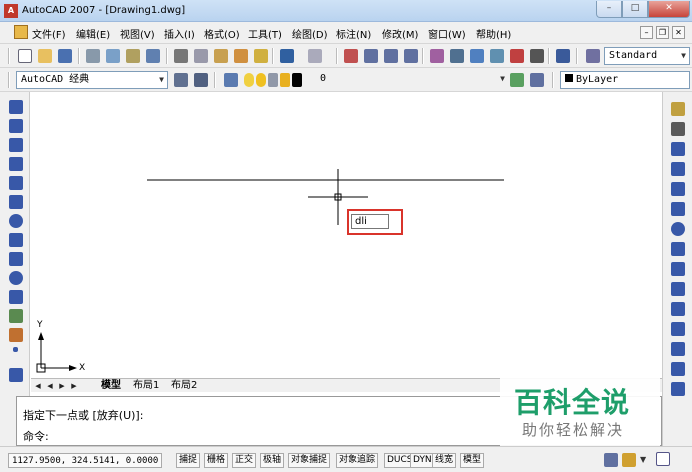  Describe the element at coordinates (181, 56) in the screenshot. I see `cut-icon` at that location.